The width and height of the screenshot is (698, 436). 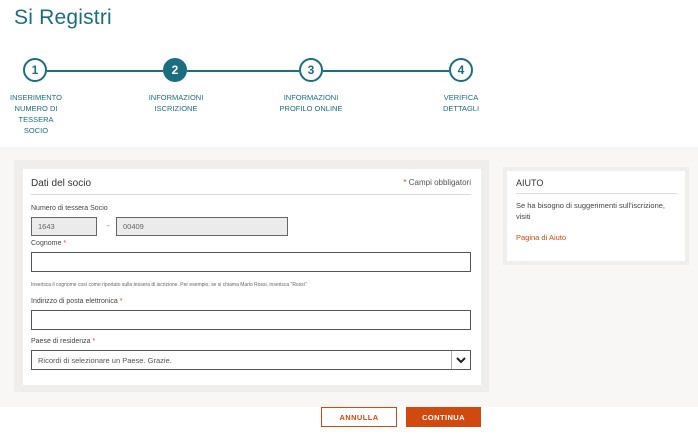 I want to click on continue-button: CONTINUA, so click(x=443, y=417).